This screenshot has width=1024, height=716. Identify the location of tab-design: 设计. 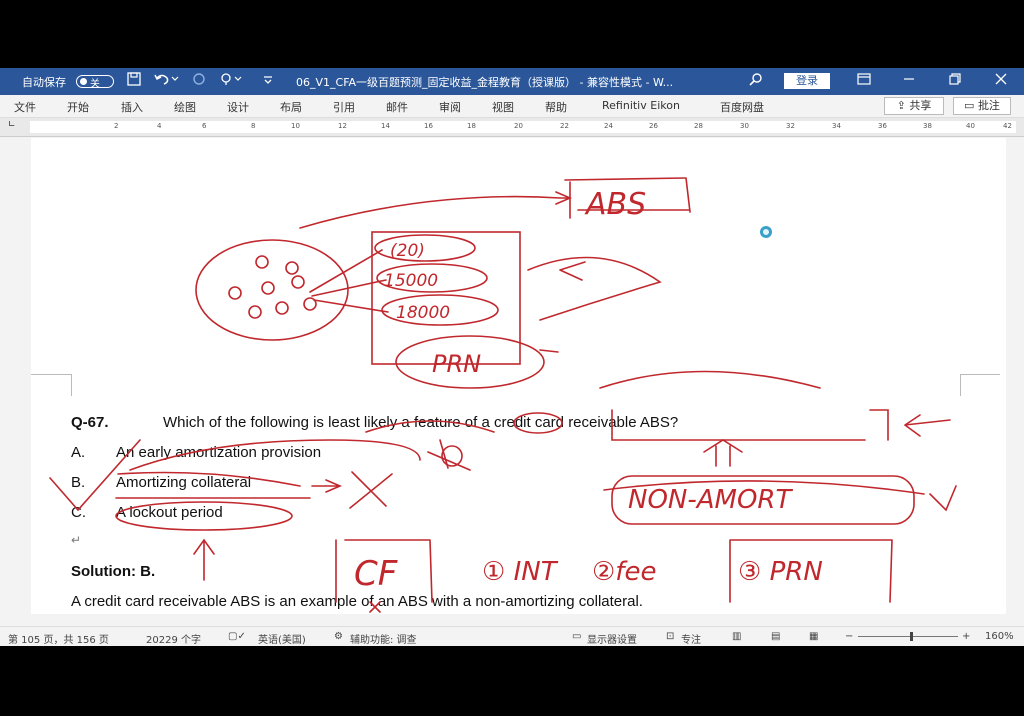
(238, 107).